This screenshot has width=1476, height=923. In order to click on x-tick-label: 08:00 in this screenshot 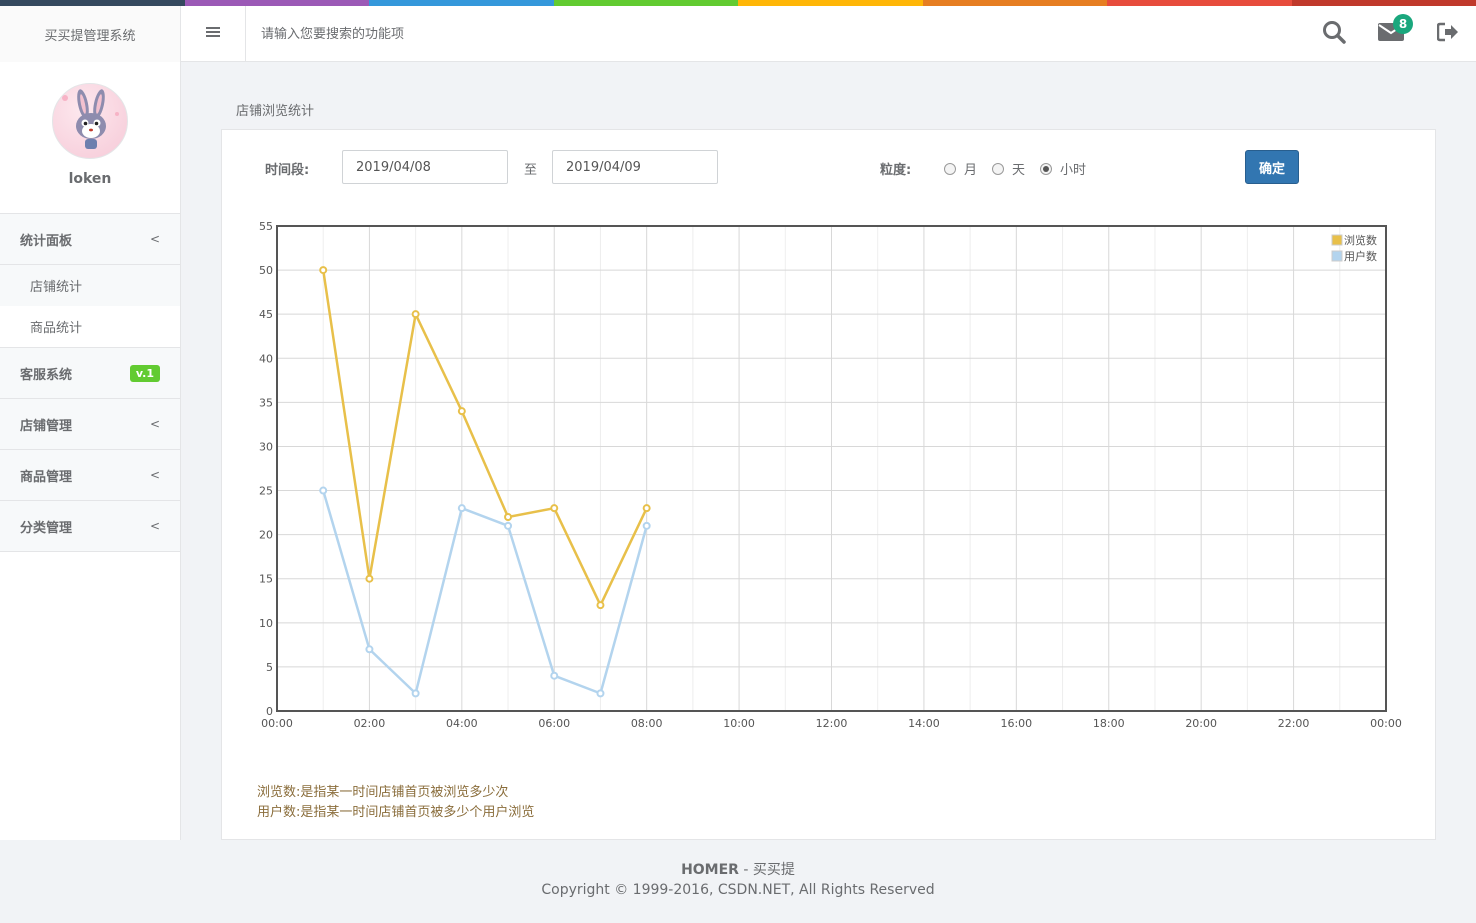, I will do `click(647, 723)`.